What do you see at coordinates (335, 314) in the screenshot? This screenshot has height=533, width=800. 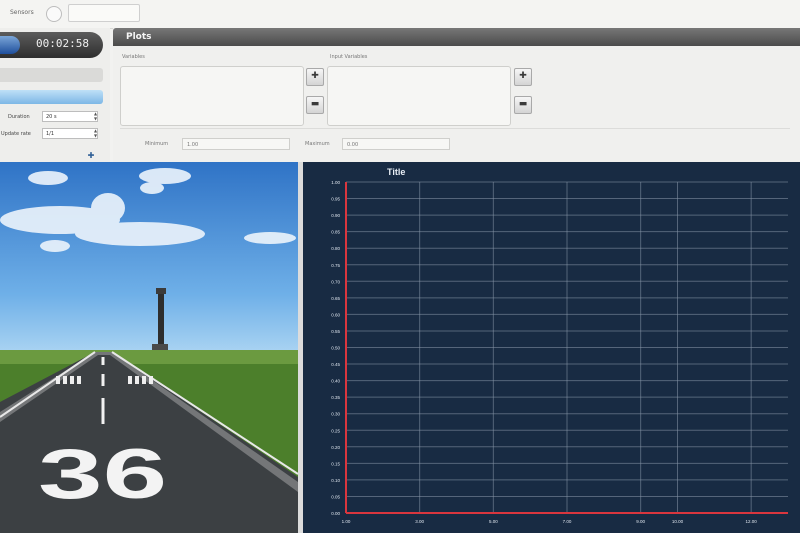 I see `y-tick-label: 0.60` at bounding box center [335, 314].